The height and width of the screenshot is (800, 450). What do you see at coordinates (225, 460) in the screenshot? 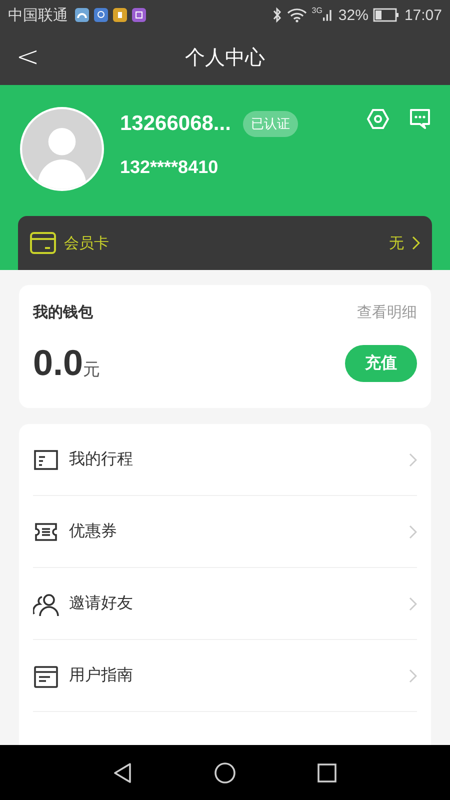
I see `menu-item: 我的行程` at bounding box center [225, 460].